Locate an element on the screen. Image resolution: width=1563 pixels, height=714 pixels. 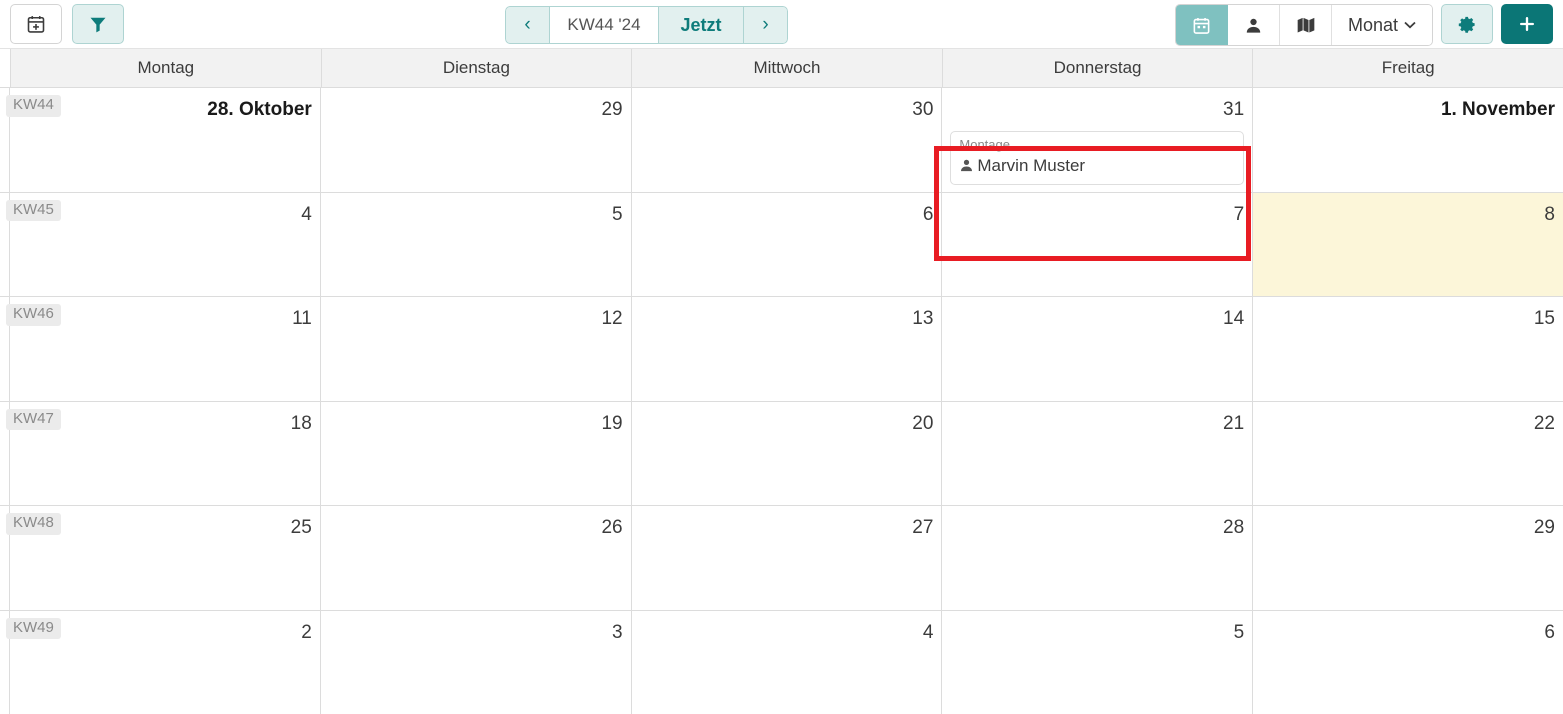
week-column-header-spacer is located at coordinates (5, 68).